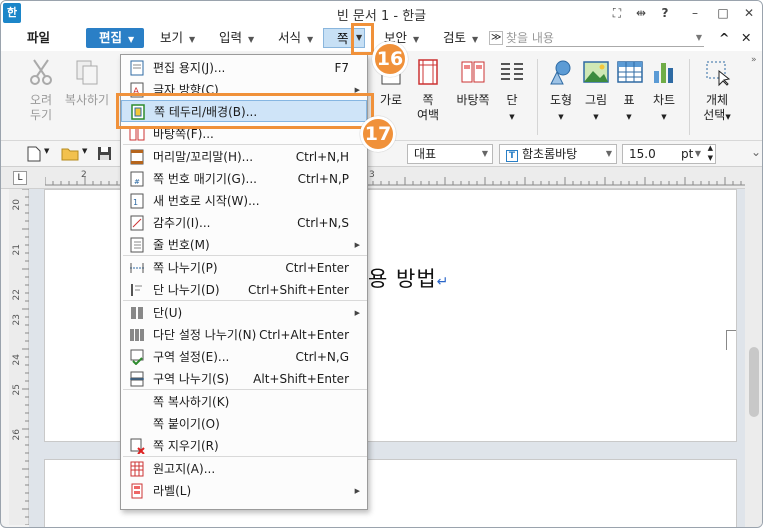 The height and width of the screenshot is (528, 763). I want to click on document-text: 용 방법↵, so click(408, 278).